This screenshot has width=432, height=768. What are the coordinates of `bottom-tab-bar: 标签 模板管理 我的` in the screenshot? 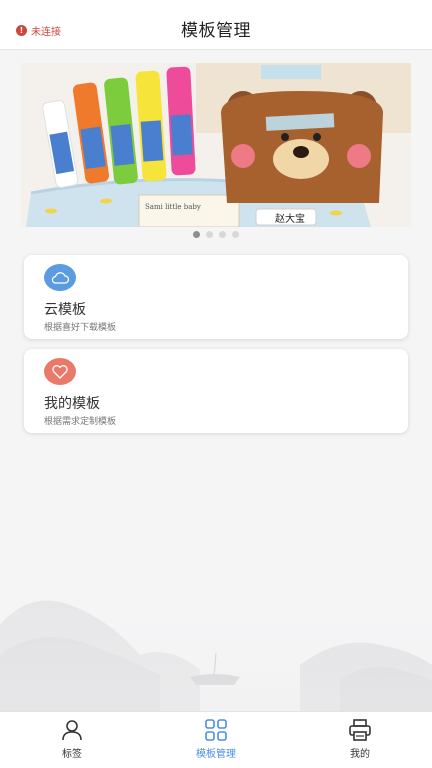 It's located at (216, 739).